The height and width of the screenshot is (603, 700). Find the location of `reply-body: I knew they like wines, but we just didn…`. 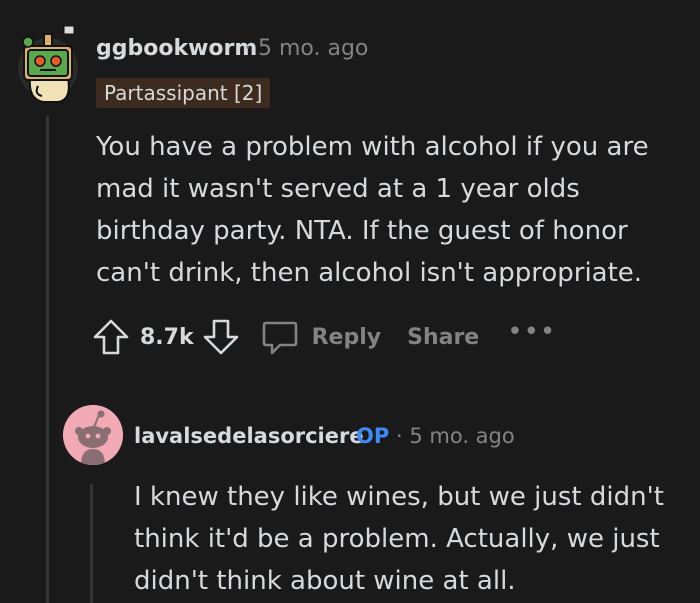

reply-body: I knew they like wines, but we just didn… is located at coordinates (399, 539).